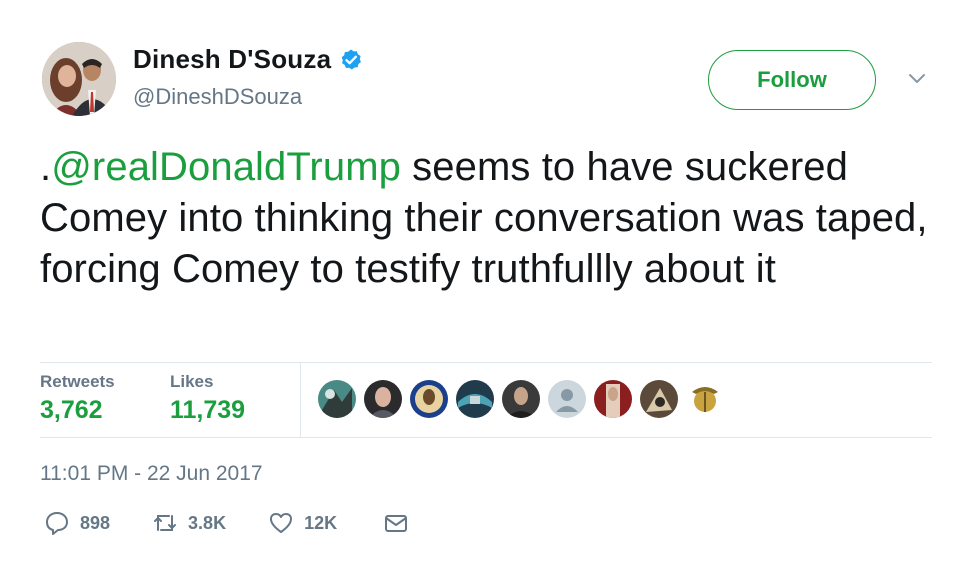 The height and width of the screenshot is (566, 980). I want to click on retweet-icon, so click(165, 523).